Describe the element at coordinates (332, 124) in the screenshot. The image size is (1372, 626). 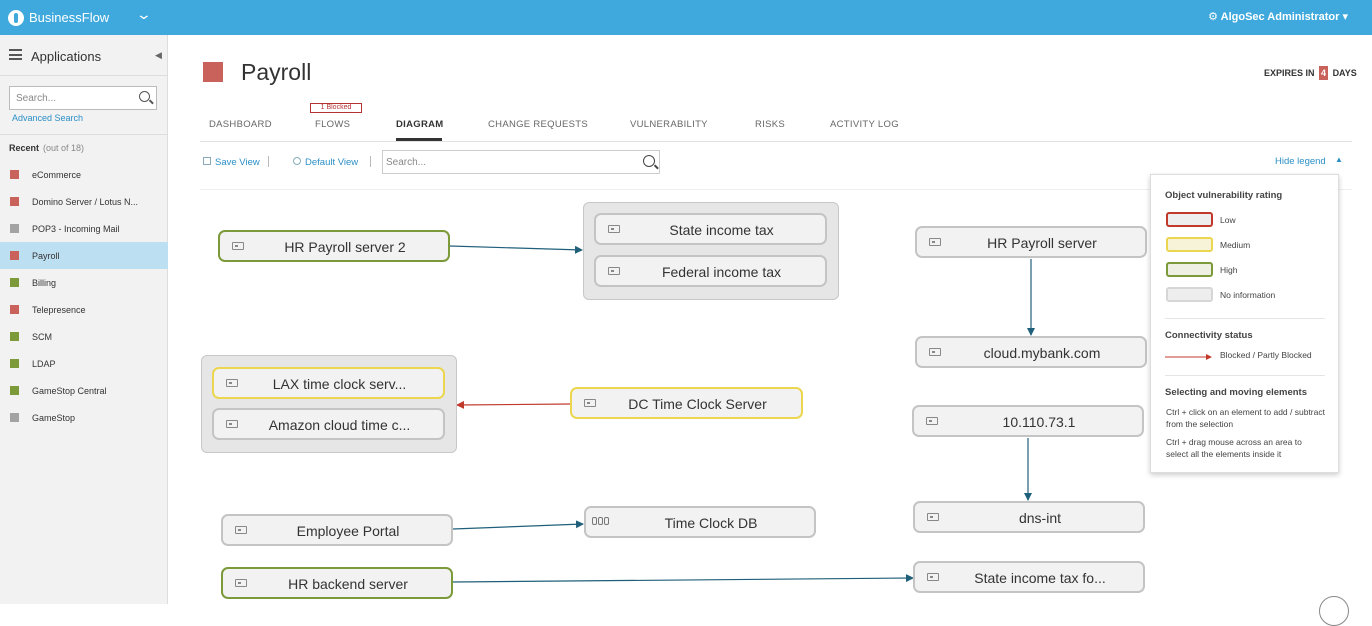
I see `tab-flows: FLOWS` at that location.